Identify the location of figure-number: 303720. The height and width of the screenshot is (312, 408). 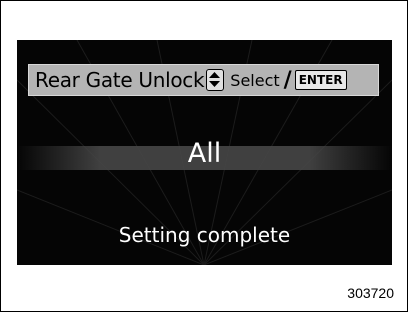
(370, 293).